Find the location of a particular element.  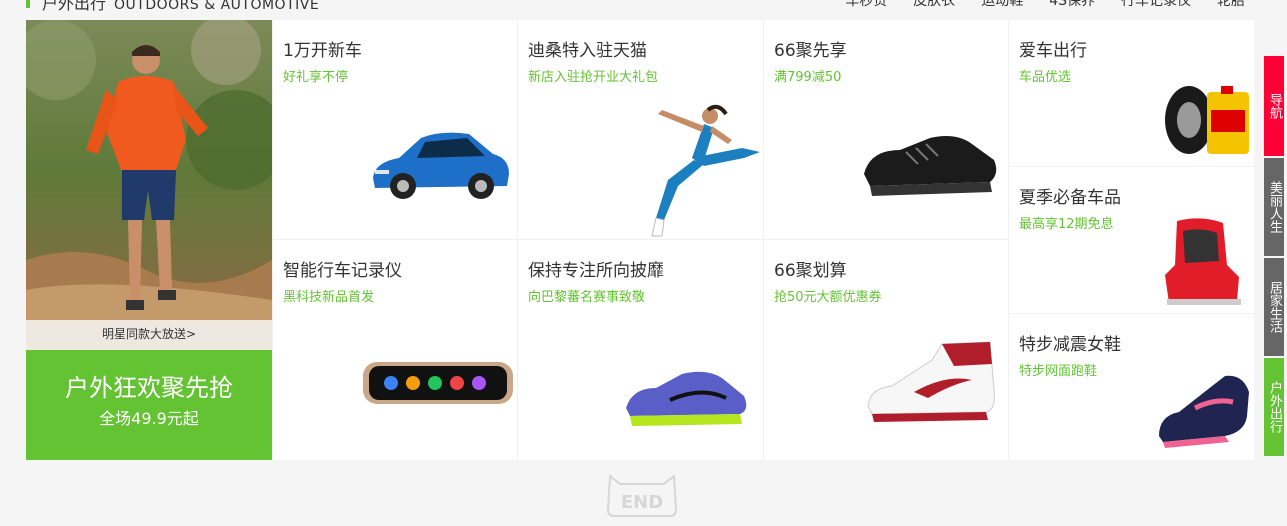

card-title: 夏季必备车品 is located at coordinates (1070, 198).